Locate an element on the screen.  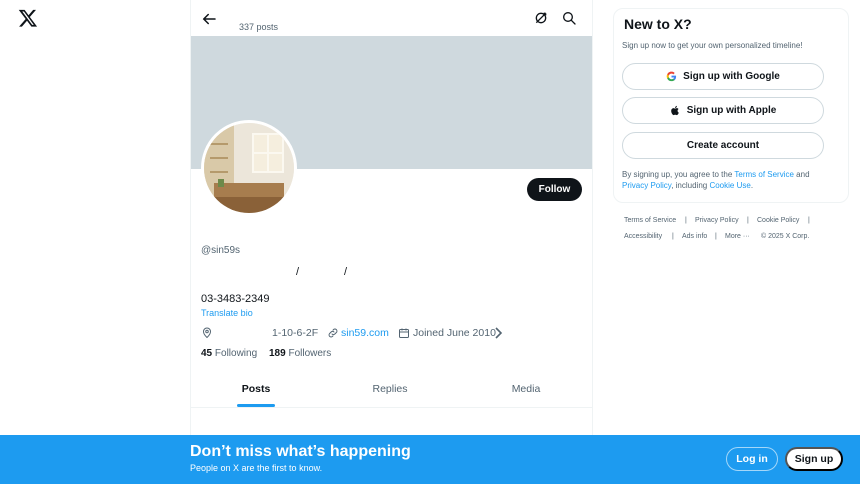
x-logo-icon is located at coordinates (28, 18).